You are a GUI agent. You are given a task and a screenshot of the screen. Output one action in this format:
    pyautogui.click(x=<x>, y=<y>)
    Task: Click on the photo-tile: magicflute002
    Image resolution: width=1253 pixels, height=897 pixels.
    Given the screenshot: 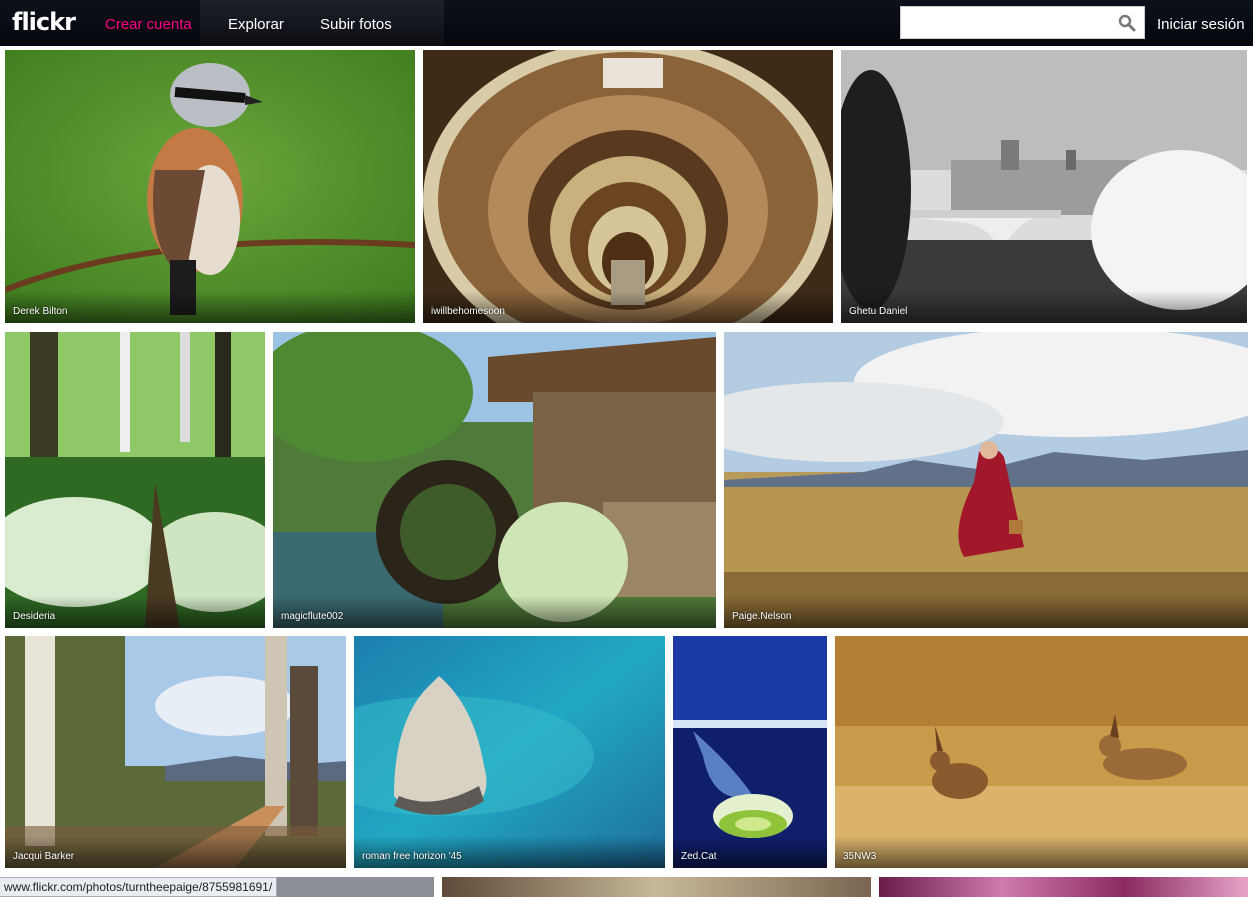 What is the action you would take?
    pyautogui.click(x=494, y=480)
    